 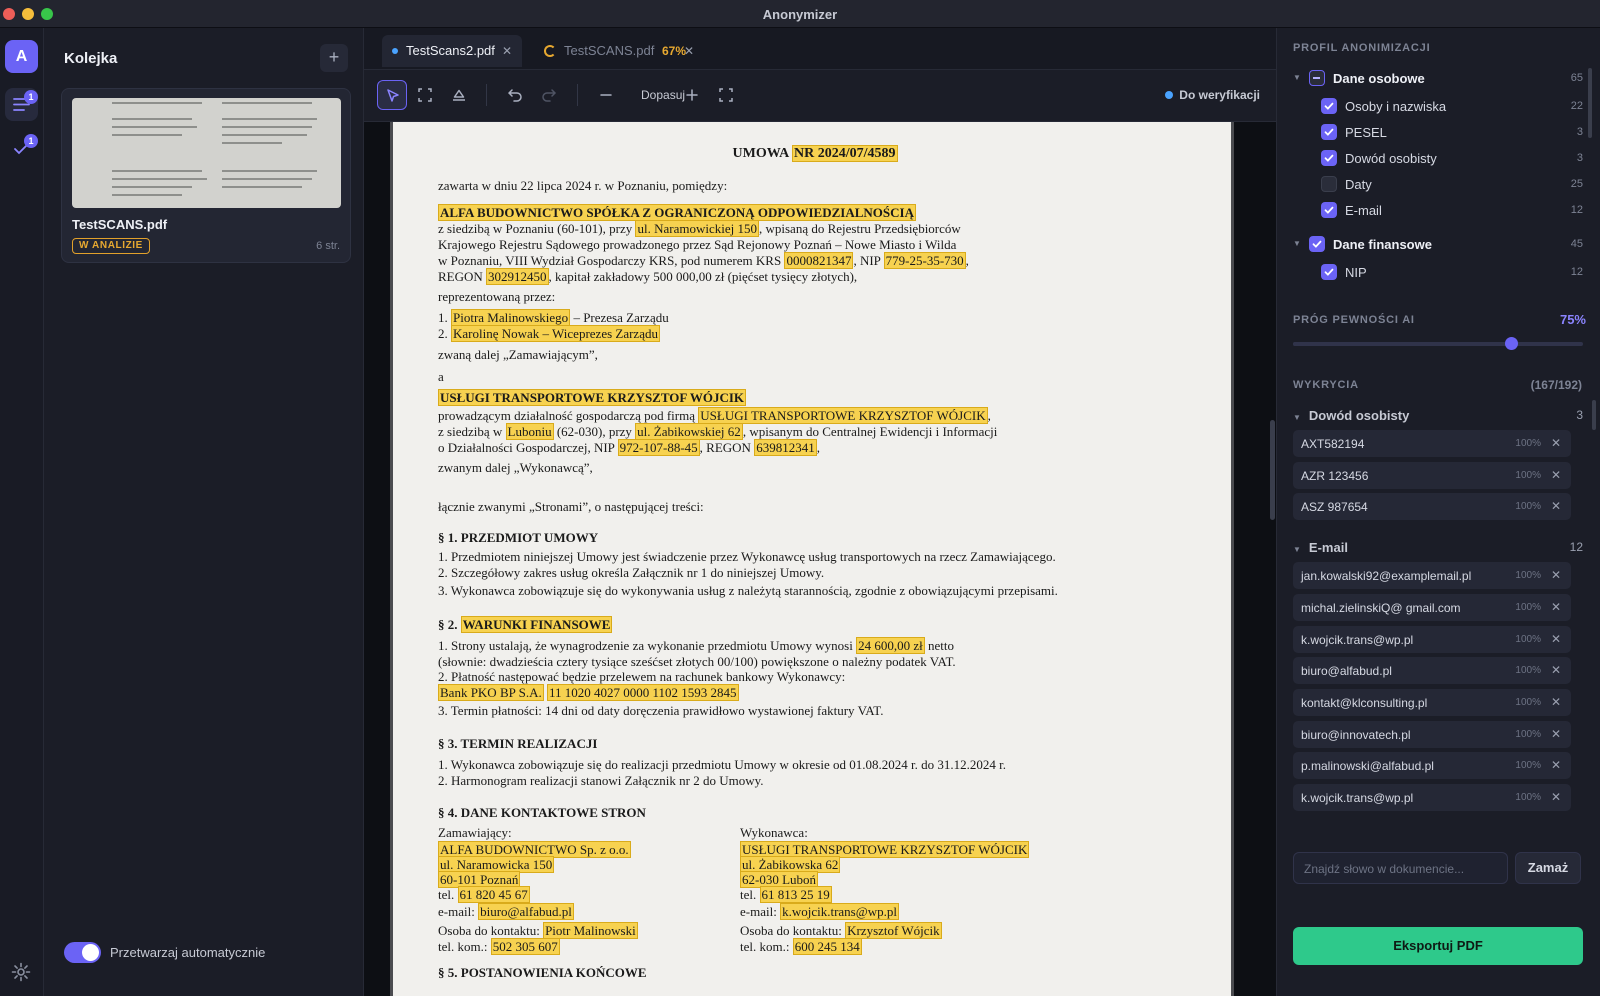 I want to click on detection-item: biuro@innovatech.pl 100% ✕, so click(x=1432, y=734).